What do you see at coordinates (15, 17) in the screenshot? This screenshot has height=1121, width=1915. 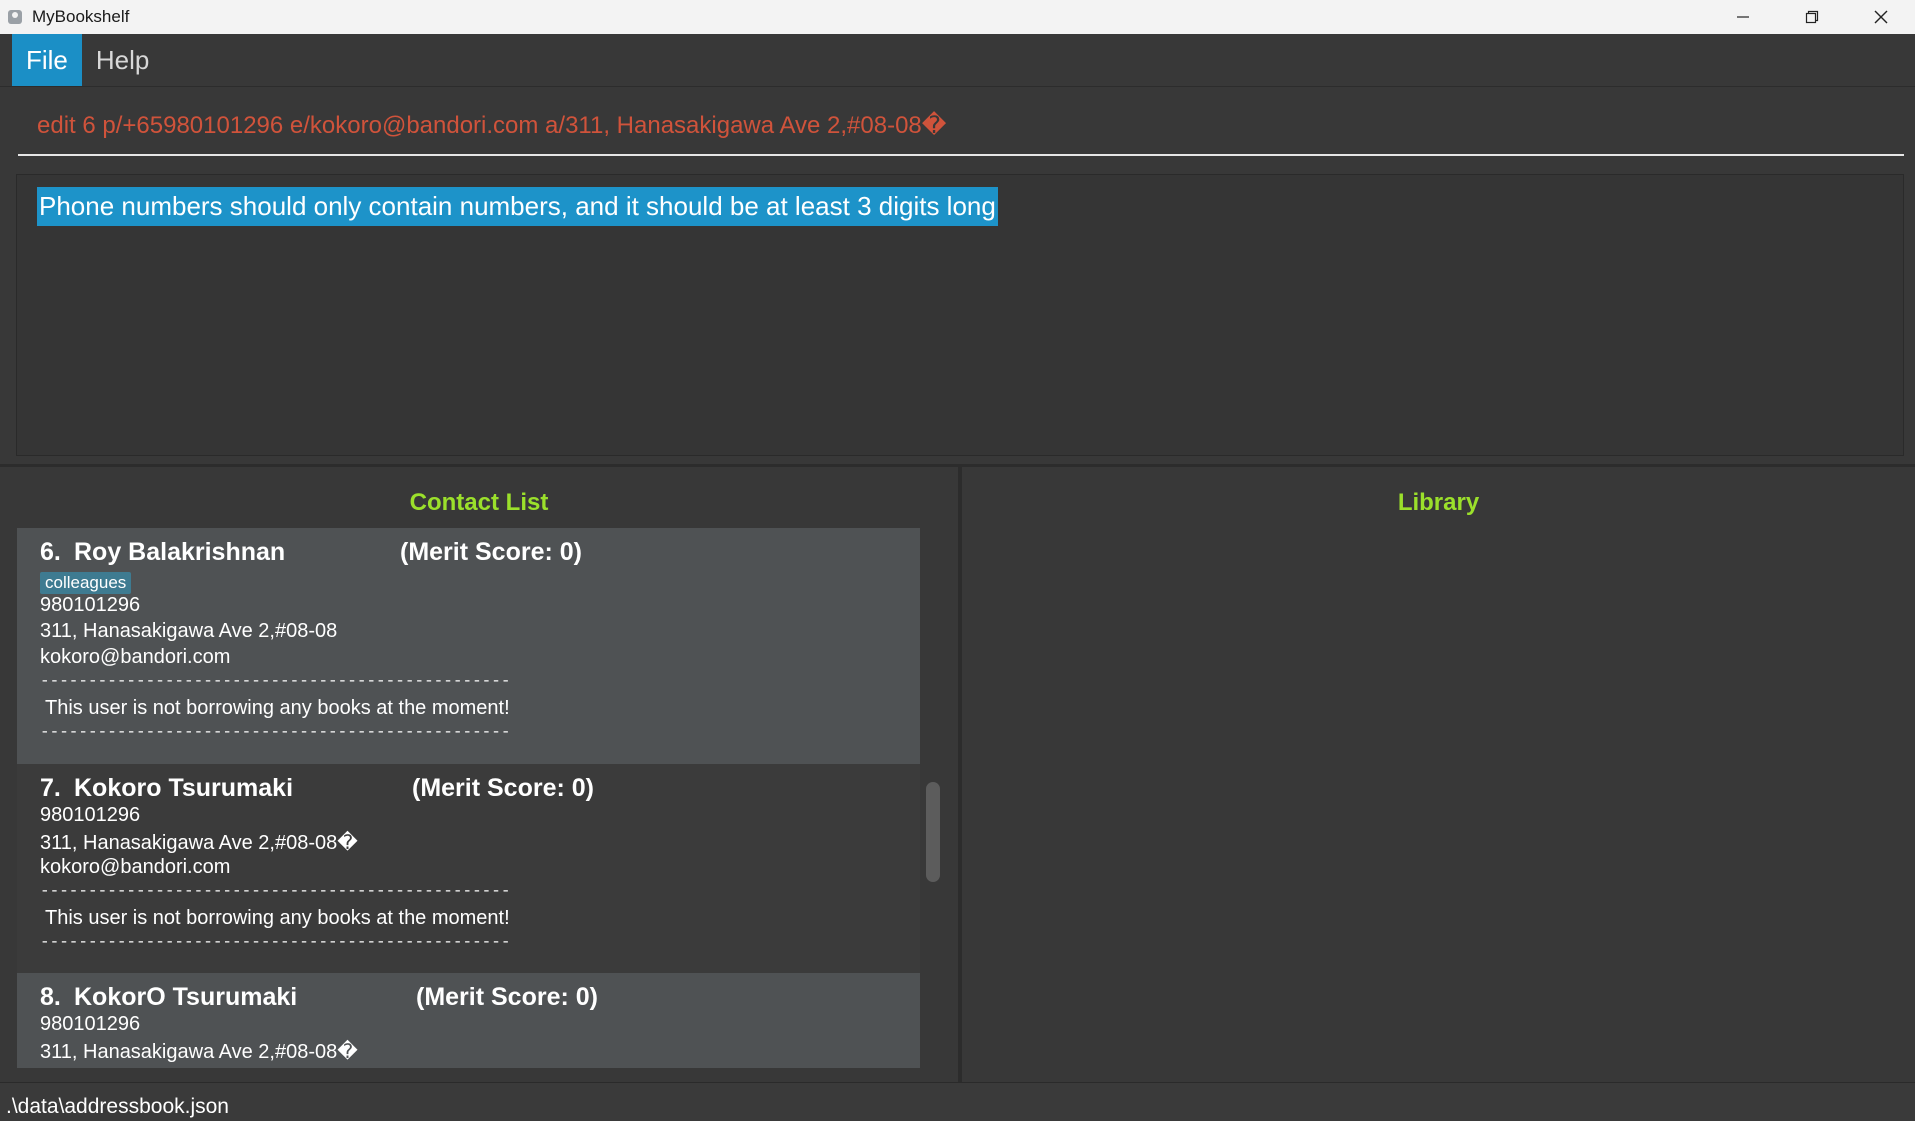 I see `app-icon` at bounding box center [15, 17].